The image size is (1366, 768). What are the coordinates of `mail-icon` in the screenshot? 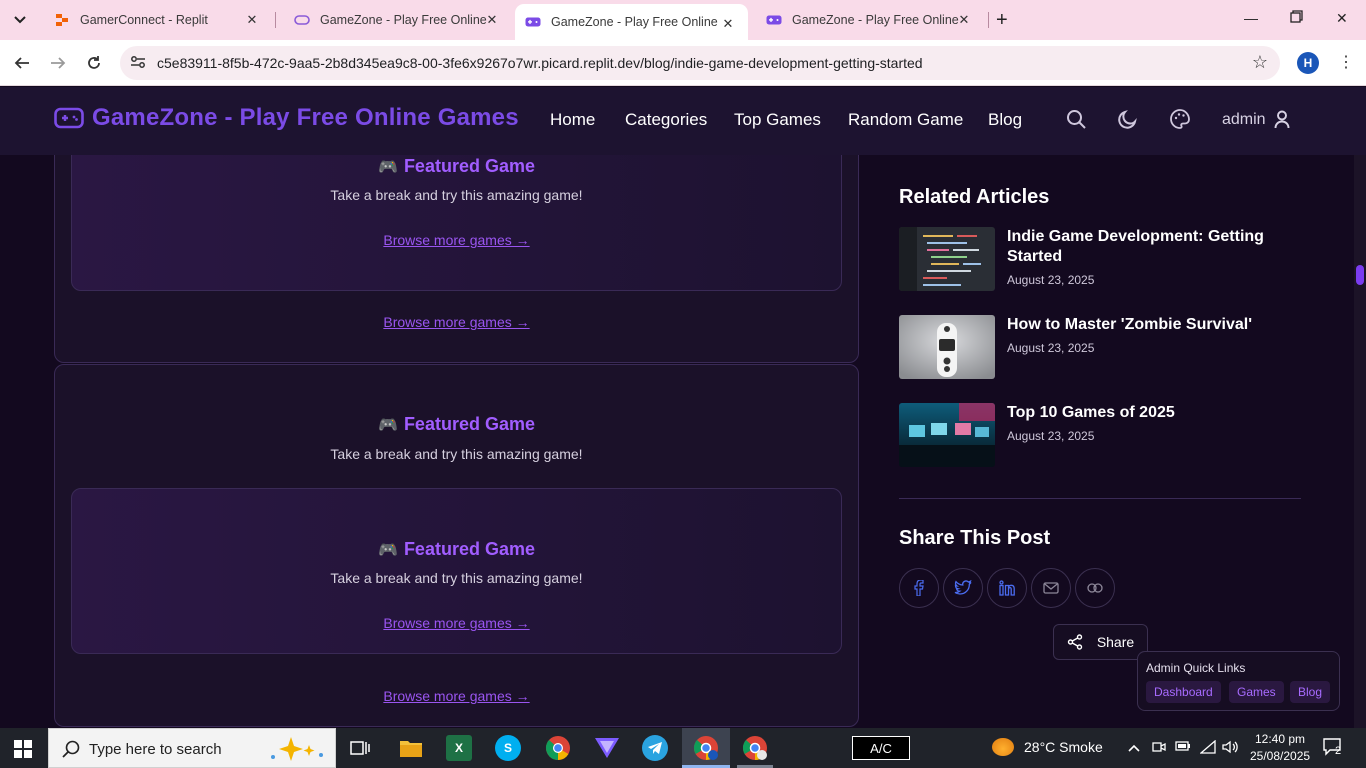 It's located at (1051, 588).